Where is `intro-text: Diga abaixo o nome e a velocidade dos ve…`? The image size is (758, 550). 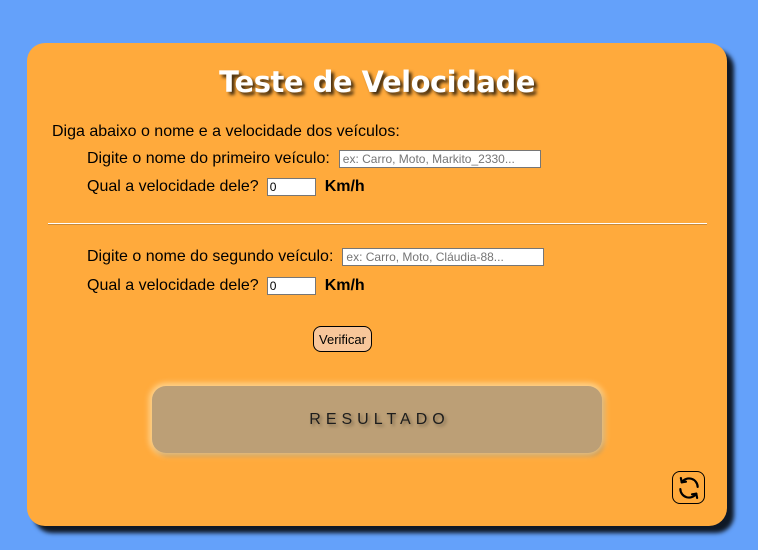 intro-text: Diga abaixo o nome e a velocidade dos ve… is located at coordinates (226, 131).